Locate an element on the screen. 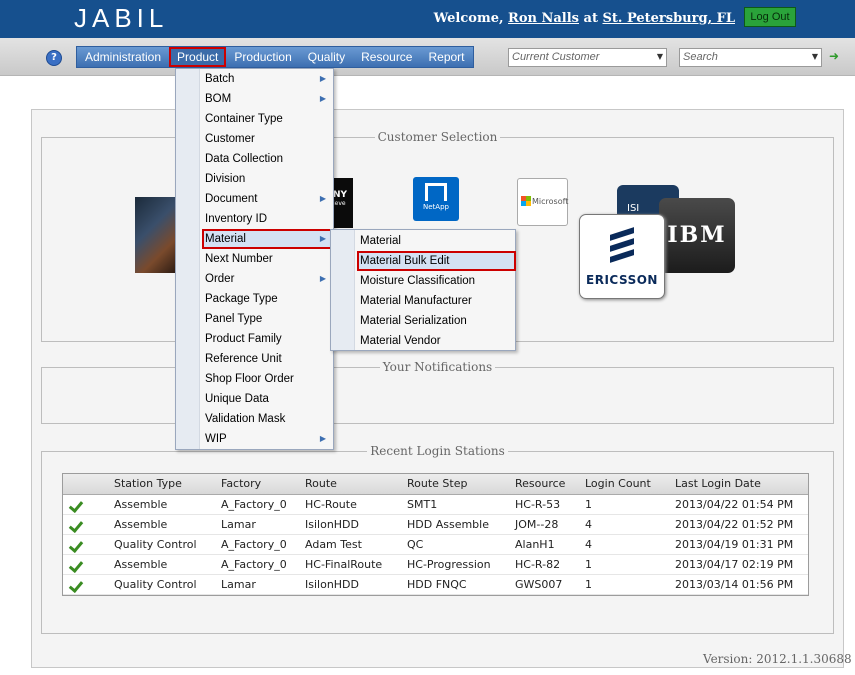 This screenshot has height=675, width=855. menu-item-label: Order is located at coordinates (220, 279).